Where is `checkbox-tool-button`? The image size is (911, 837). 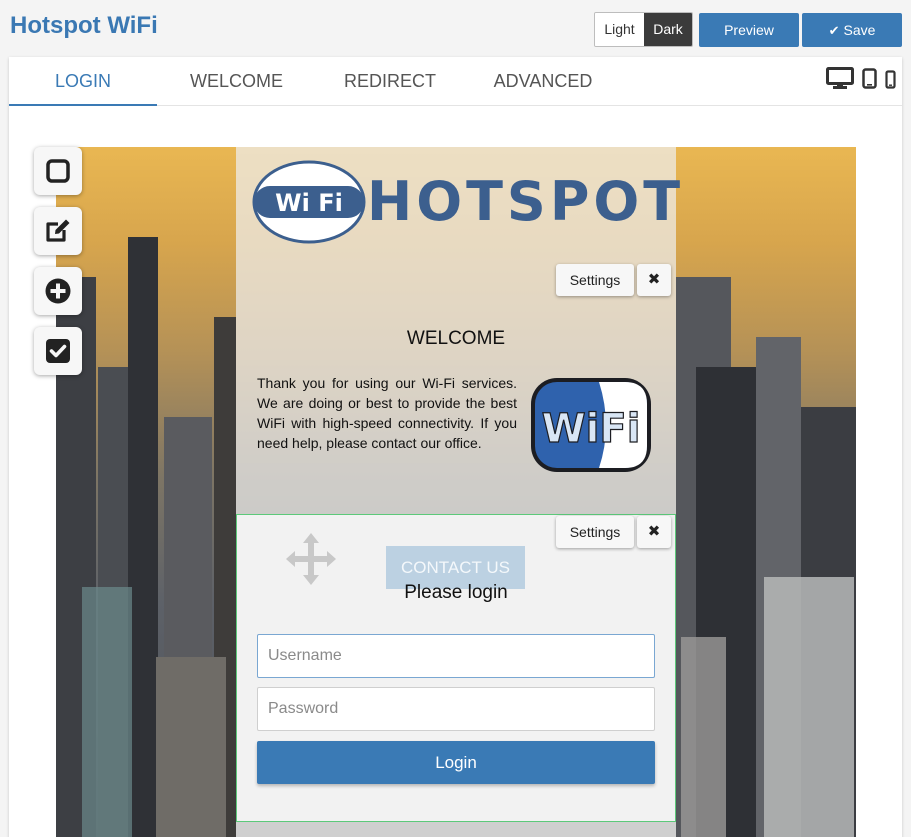
checkbox-tool-button is located at coordinates (58, 351).